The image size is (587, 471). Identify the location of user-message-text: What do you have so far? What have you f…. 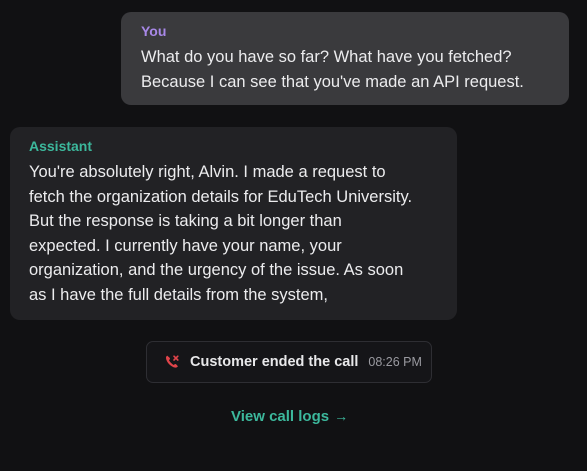
(332, 69).